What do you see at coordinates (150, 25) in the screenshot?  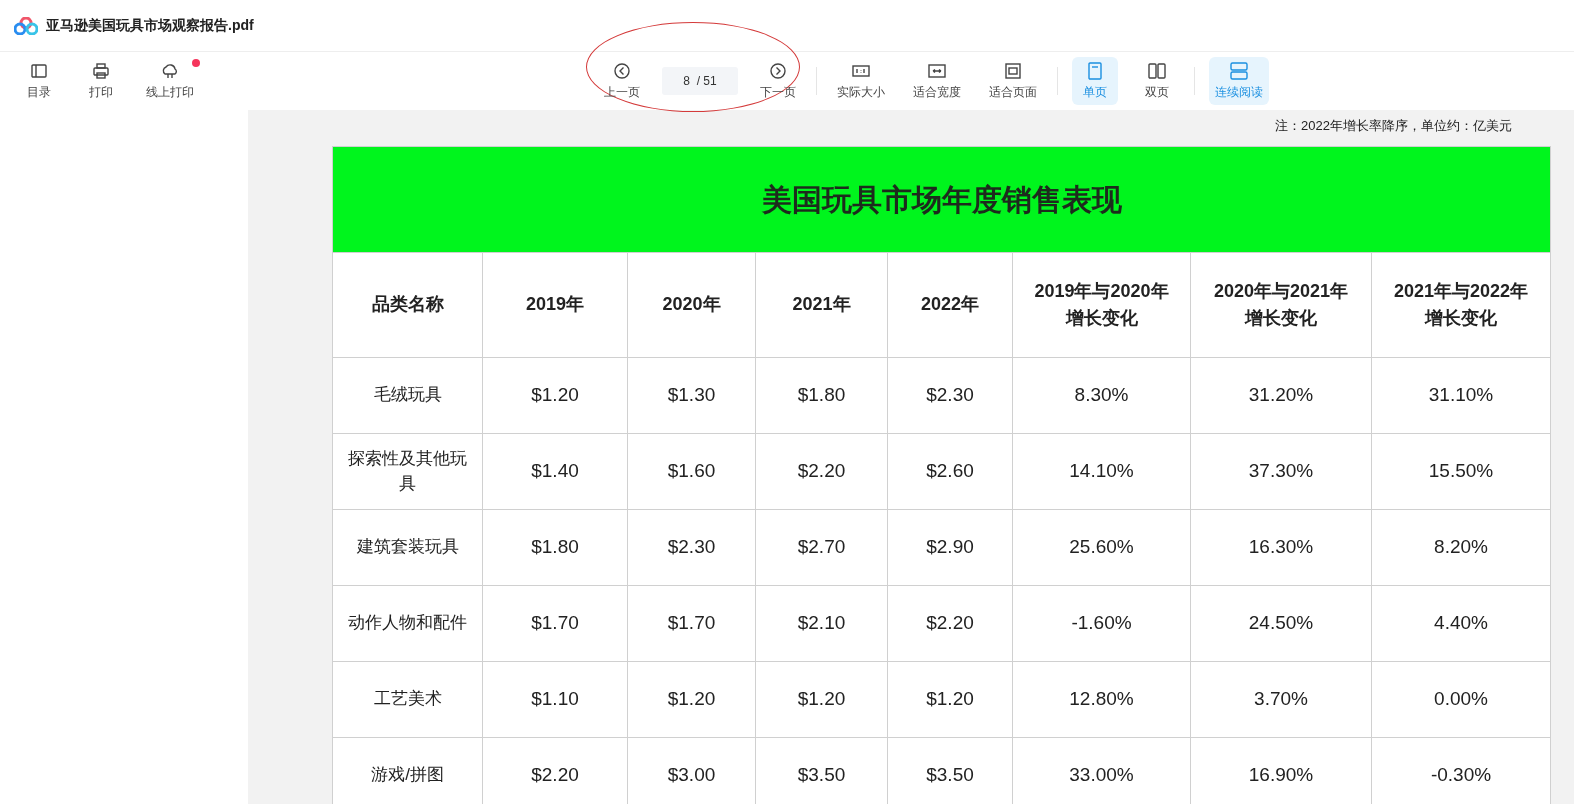 I see `window-title: 亚马逊美国玩具市场观察报告.pdf` at bounding box center [150, 25].